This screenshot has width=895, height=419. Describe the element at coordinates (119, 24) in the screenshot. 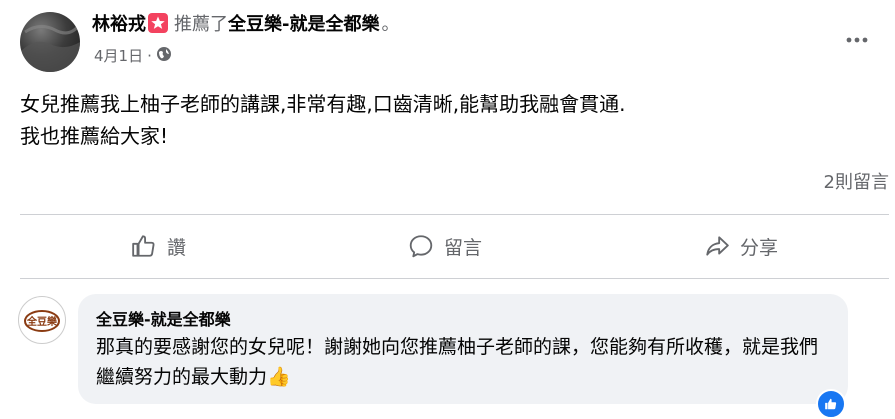

I see `author-name: 林裕戎` at that location.